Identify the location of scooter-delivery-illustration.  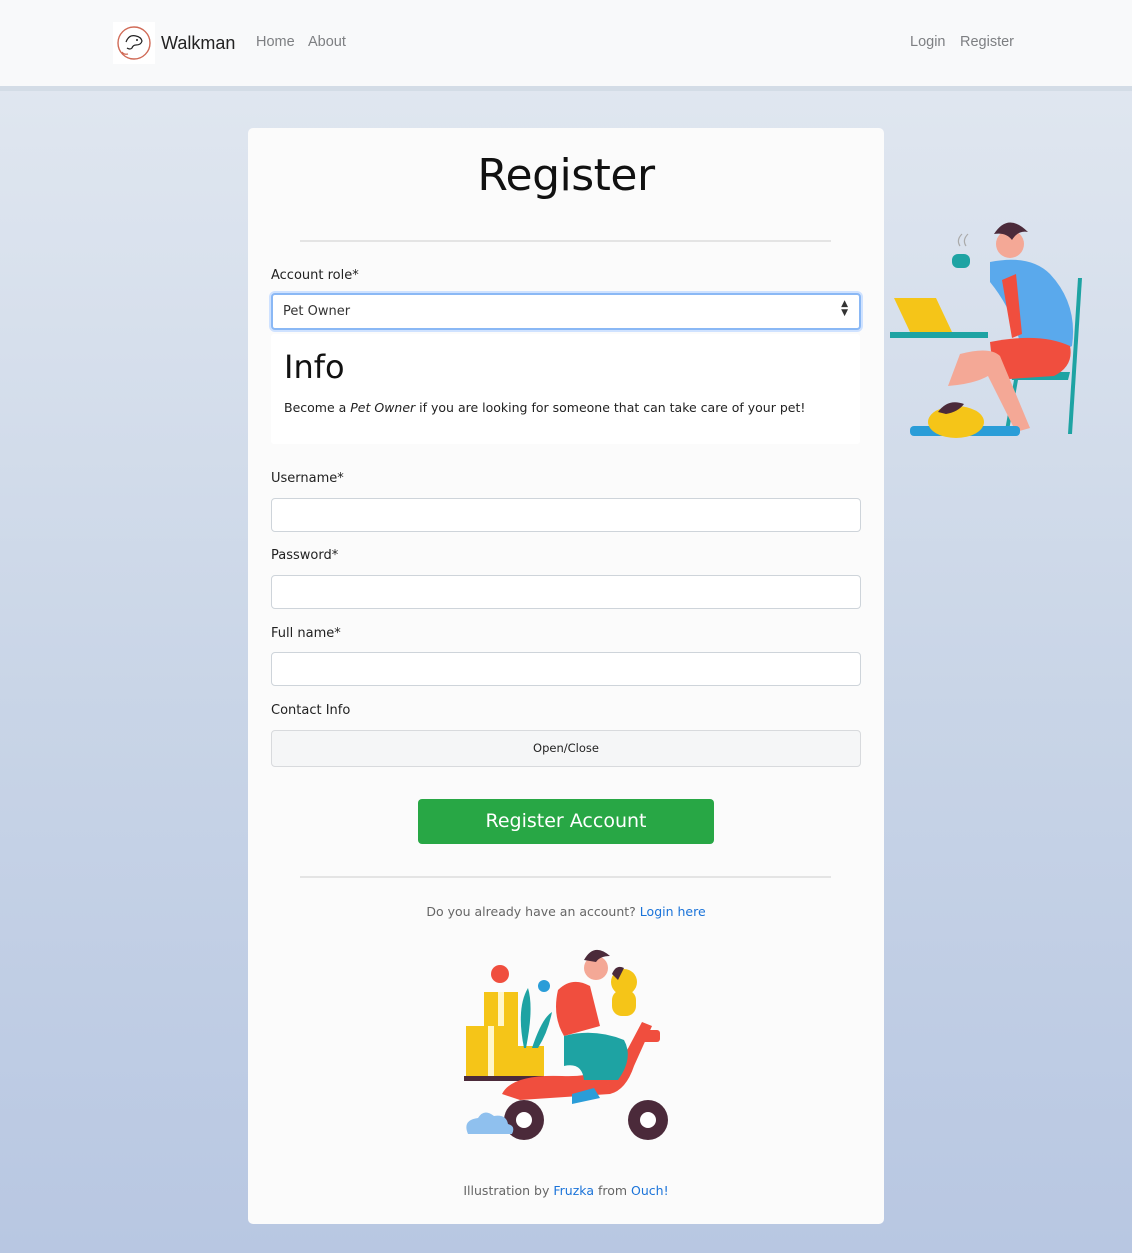
(566, 1044).